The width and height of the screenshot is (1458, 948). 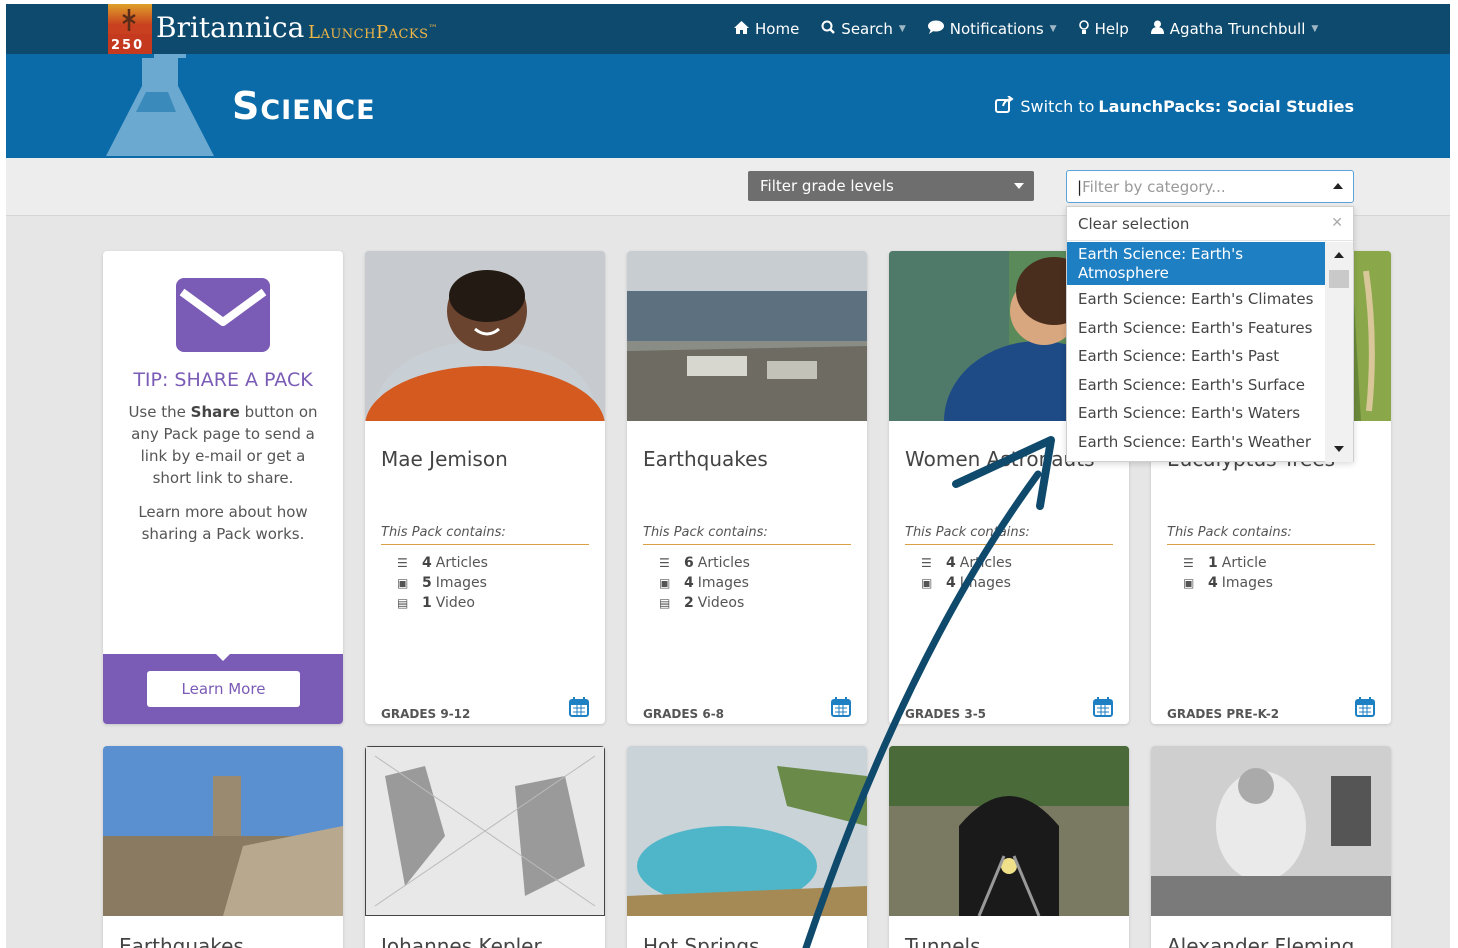 What do you see at coordinates (1339, 279) in the screenshot?
I see `scrollbar-thumb` at bounding box center [1339, 279].